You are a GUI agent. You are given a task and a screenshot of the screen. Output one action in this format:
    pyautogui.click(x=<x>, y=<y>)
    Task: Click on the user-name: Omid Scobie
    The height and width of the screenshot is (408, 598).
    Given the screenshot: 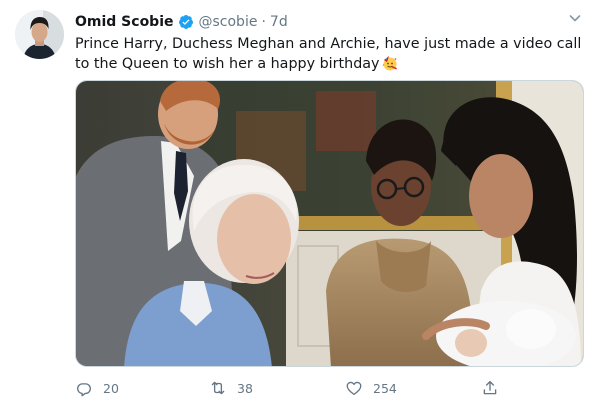 What is the action you would take?
    pyautogui.click(x=124, y=22)
    